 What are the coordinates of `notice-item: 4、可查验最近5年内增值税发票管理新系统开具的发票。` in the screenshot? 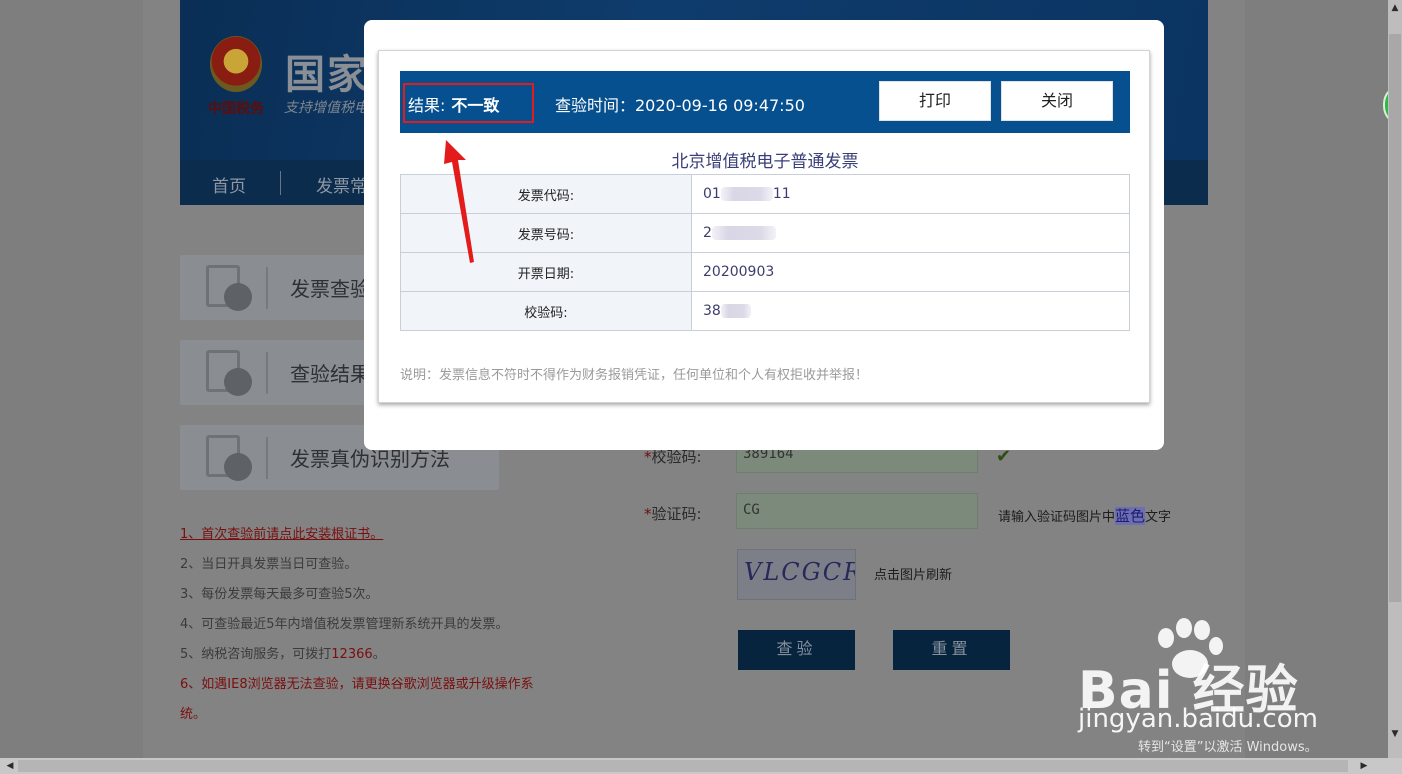 It's located at (344, 624).